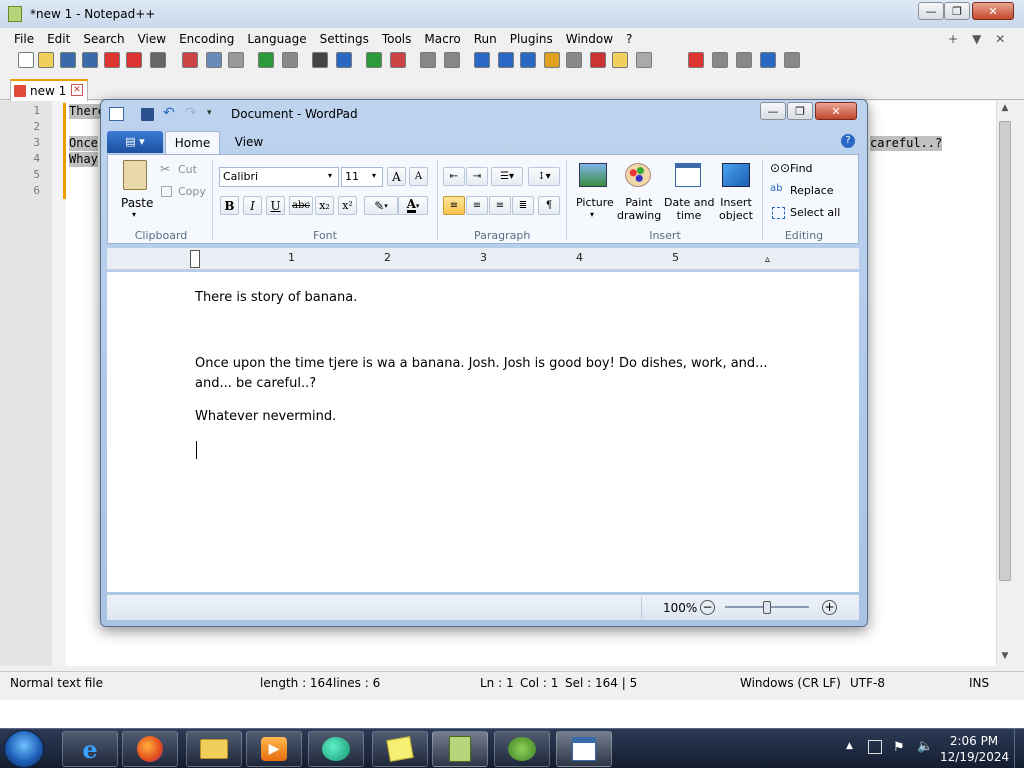  What do you see at coordinates (549, 205) in the screenshot?
I see `paragraph-dialog-button: ¶` at bounding box center [549, 205].